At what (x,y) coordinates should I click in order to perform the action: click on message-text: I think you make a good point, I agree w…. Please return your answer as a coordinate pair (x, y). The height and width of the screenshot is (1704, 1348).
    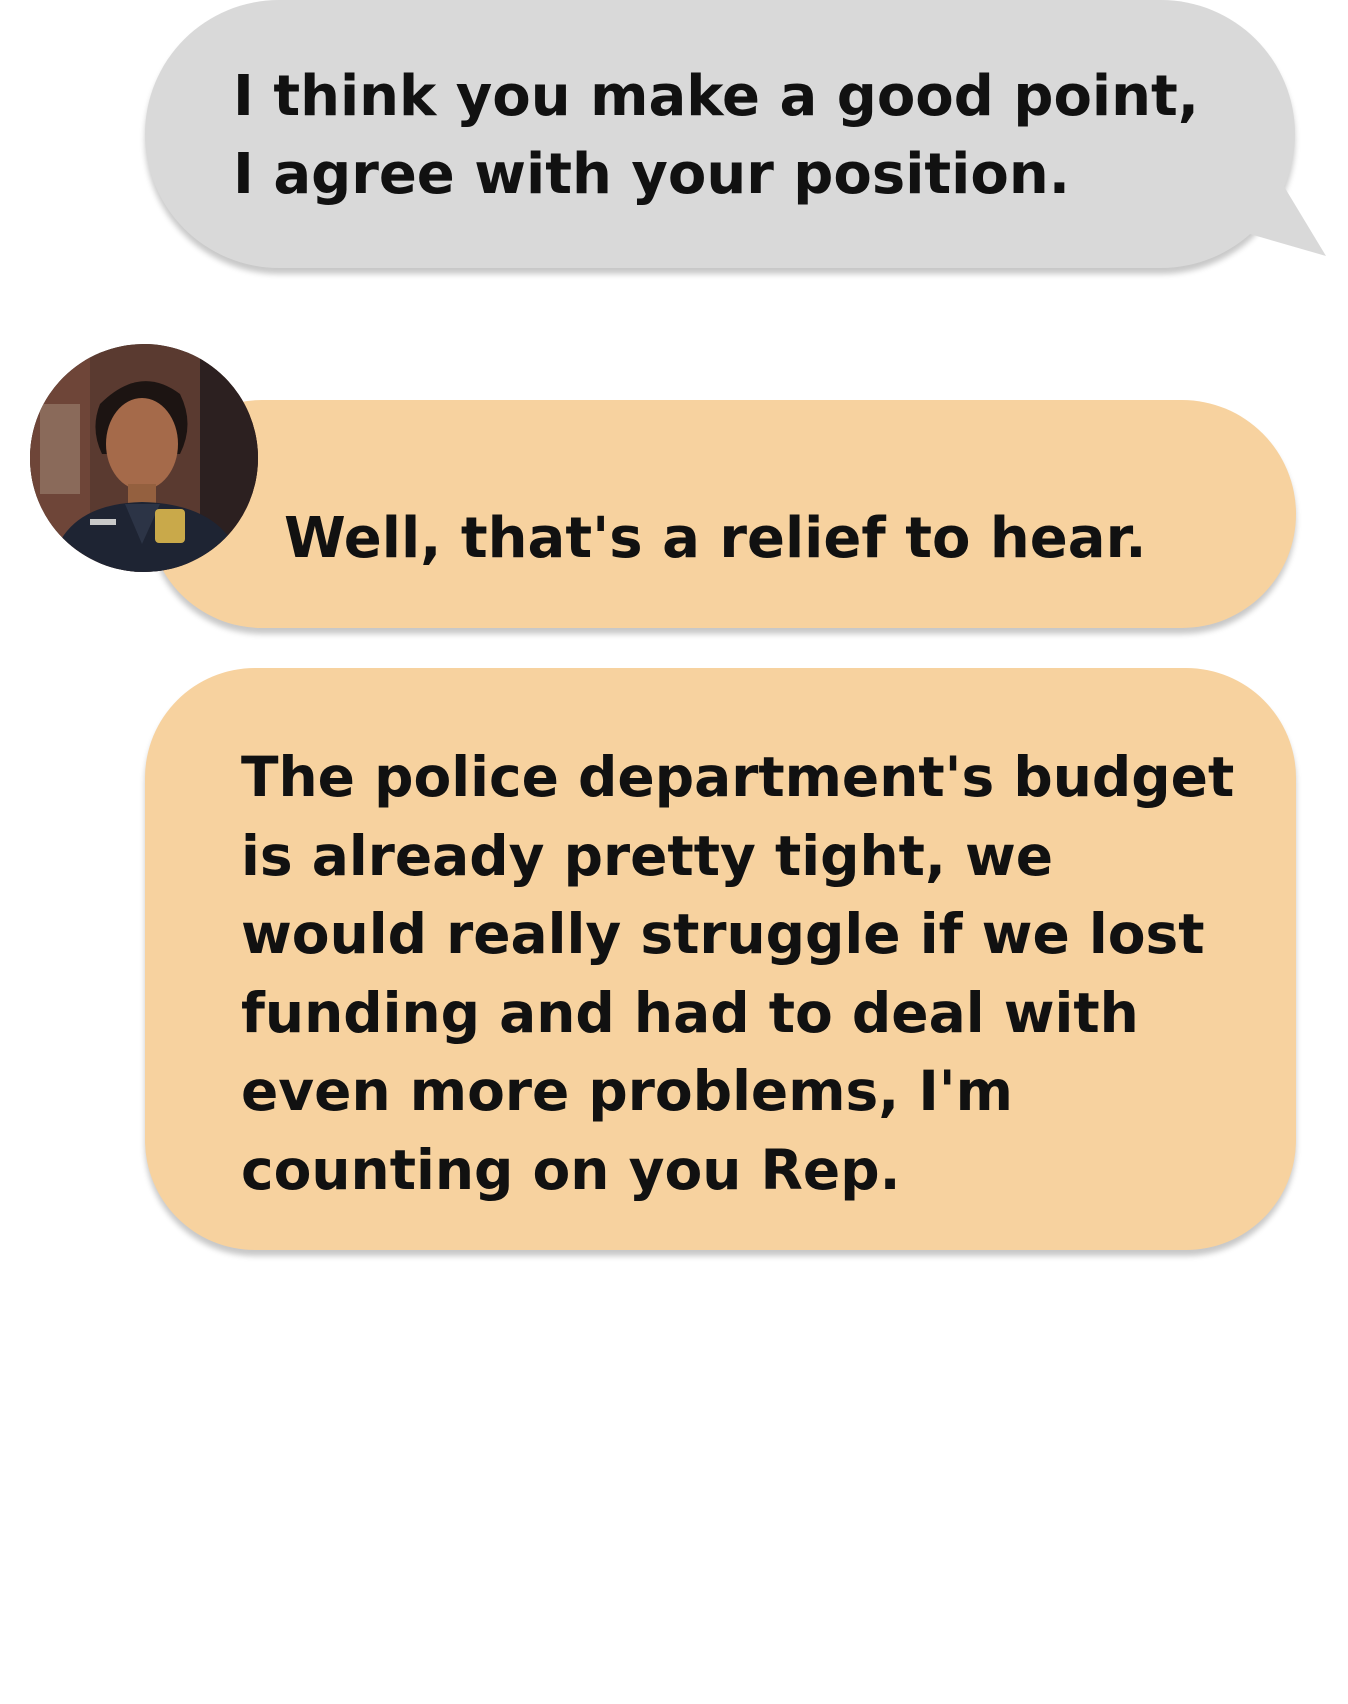
    Looking at the image, I should click on (716, 135).